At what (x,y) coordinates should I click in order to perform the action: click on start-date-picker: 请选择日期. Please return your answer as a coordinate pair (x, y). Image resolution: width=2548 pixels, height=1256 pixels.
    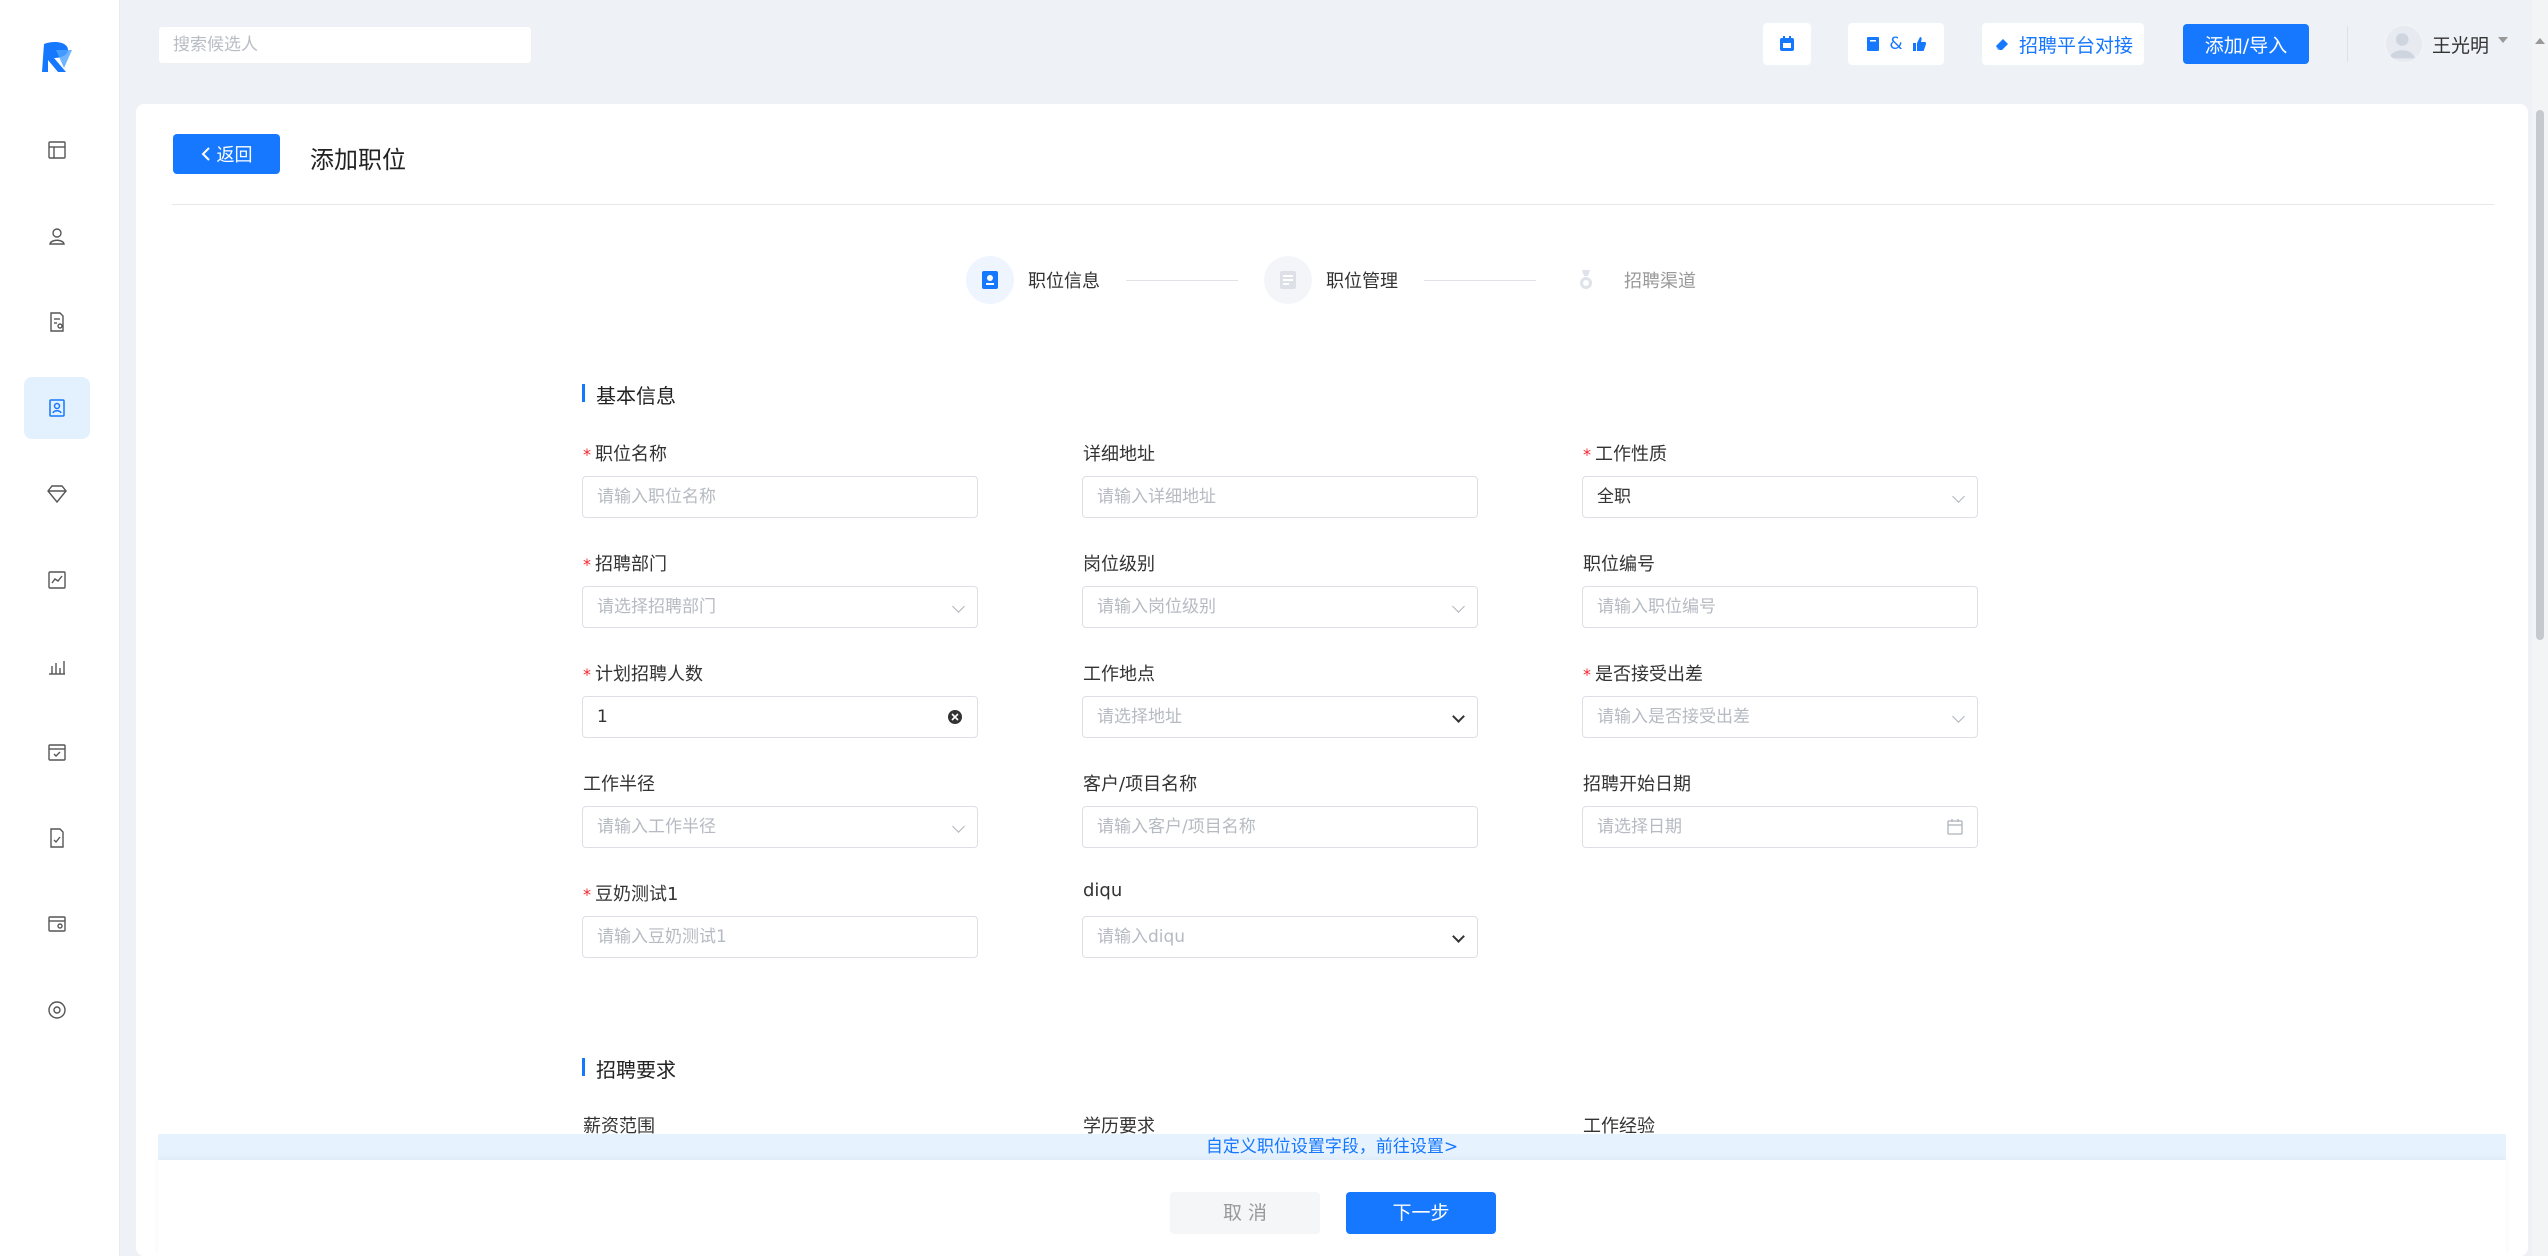
    Looking at the image, I should click on (1780, 827).